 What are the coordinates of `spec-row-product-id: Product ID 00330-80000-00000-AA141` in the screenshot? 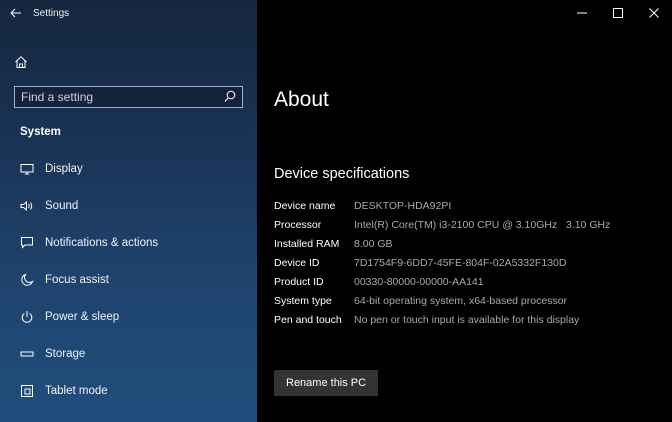 It's located at (469, 282).